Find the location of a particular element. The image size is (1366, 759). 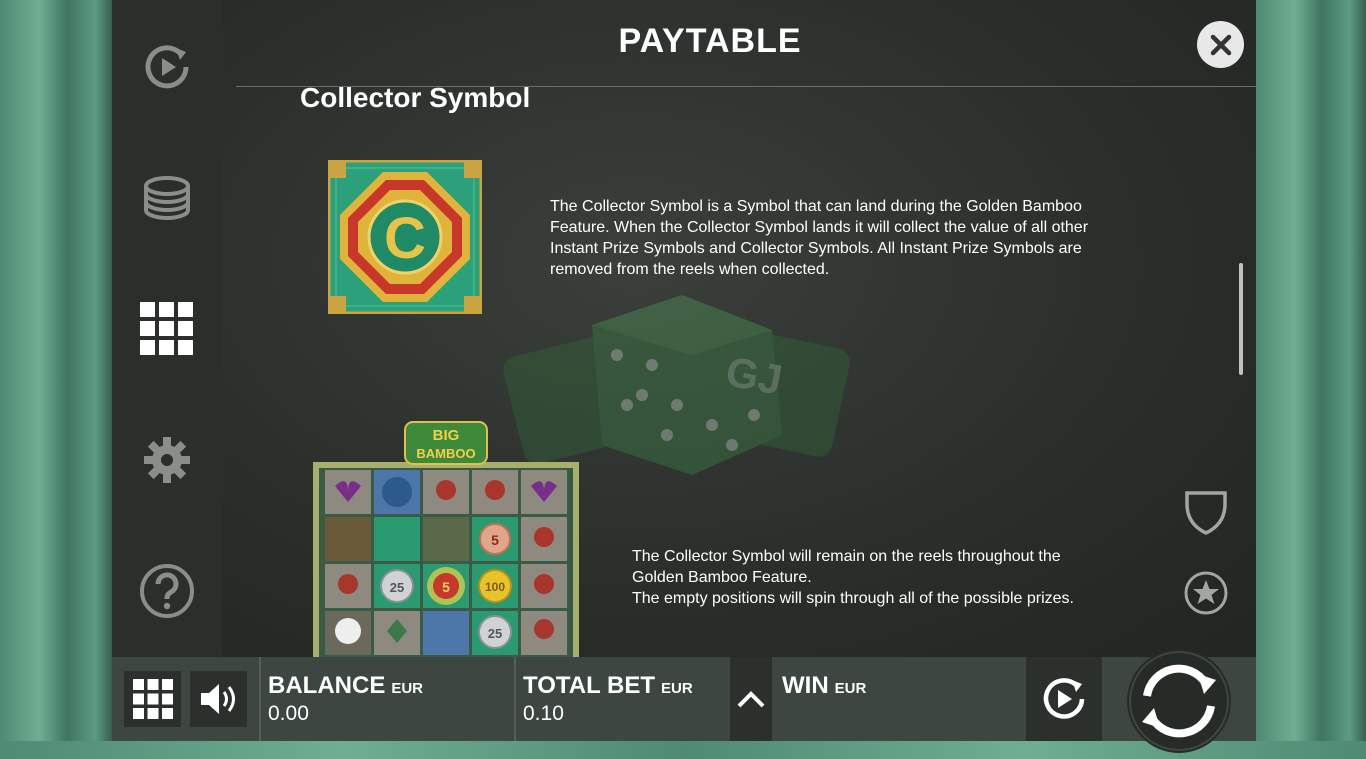

spin-icon is located at coordinates (1179, 701).